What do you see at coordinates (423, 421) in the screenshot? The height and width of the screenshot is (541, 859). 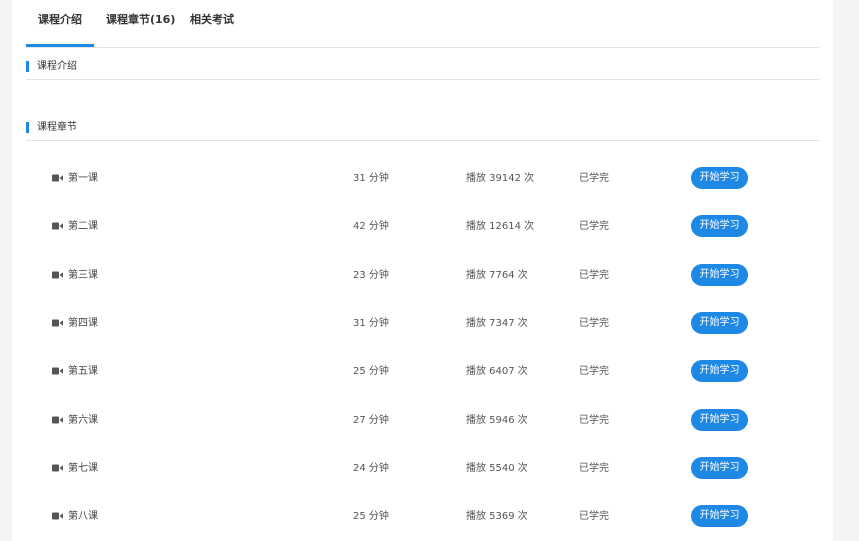 I see `lesson-row: 第六课 27 分钟 播放 5946 次 已学完 开始学习` at bounding box center [423, 421].